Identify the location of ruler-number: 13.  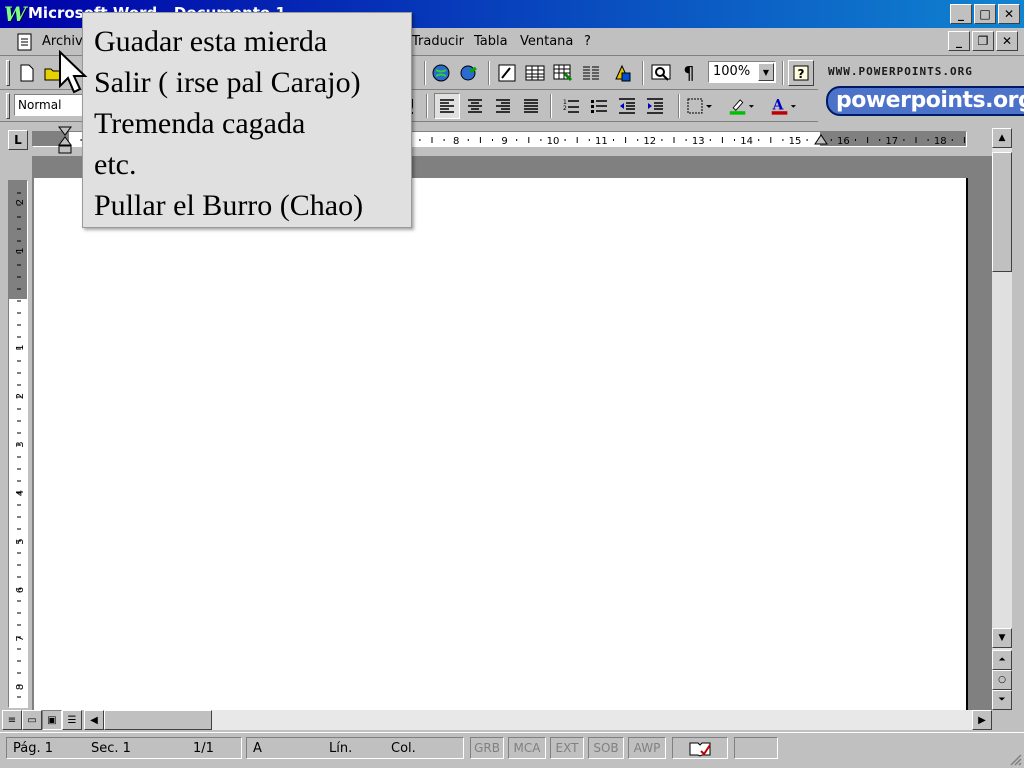
(698, 141).